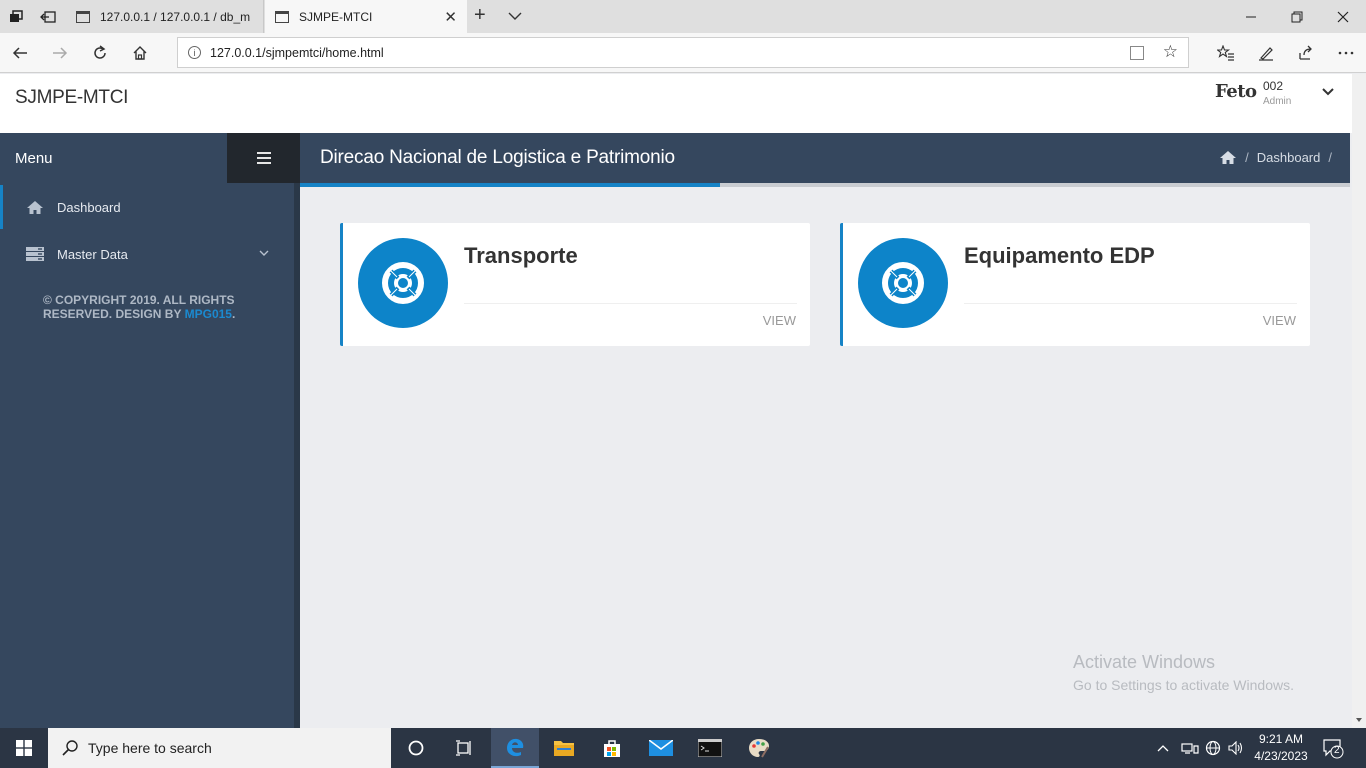 Image resolution: width=1366 pixels, height=768 pixels. I want to click on language-status, so click(1213, 748).